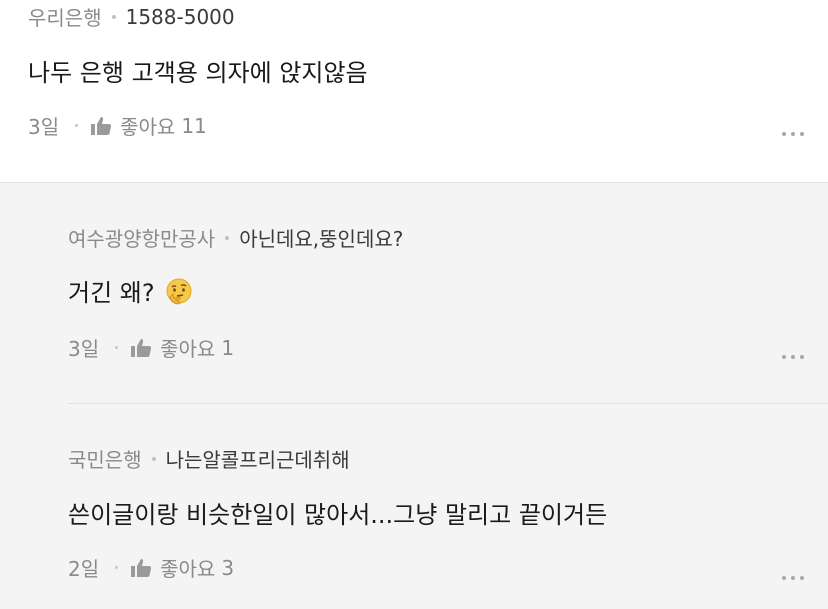 Image resolution: width=828 pixels, height=609 pixels. What do you see at coordinates (84, 349) in the screenshot?
I see `reply-age: 3일` at bounding box center [84, 349].